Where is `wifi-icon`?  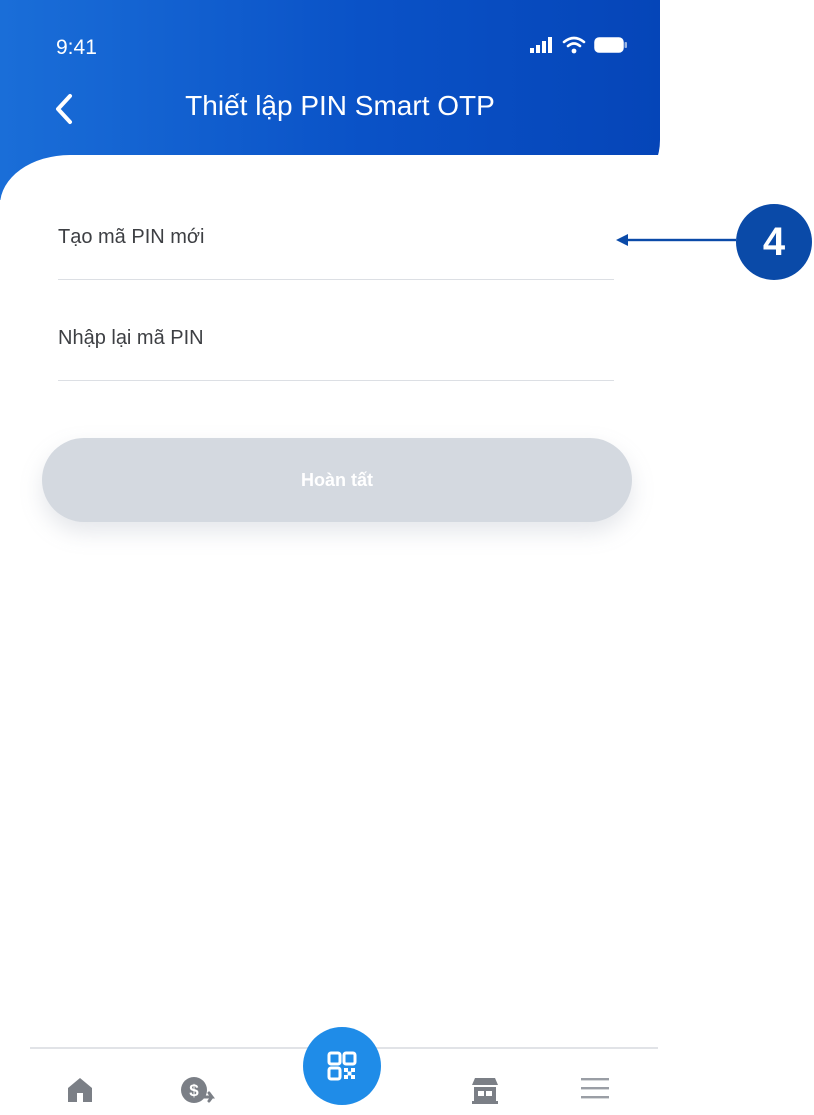
wifi-icon is located at coordinates (574, 45).